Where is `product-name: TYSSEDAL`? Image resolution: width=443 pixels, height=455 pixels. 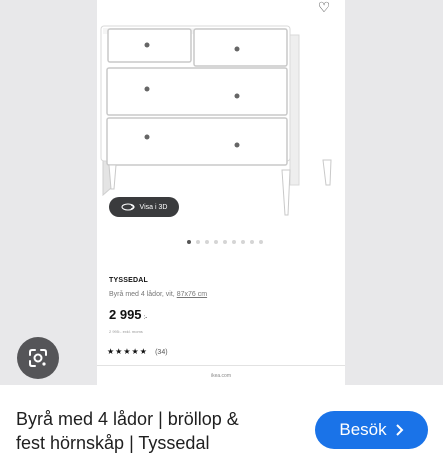
product-name: TYSSEDAL is located at coordinates (128, 280).